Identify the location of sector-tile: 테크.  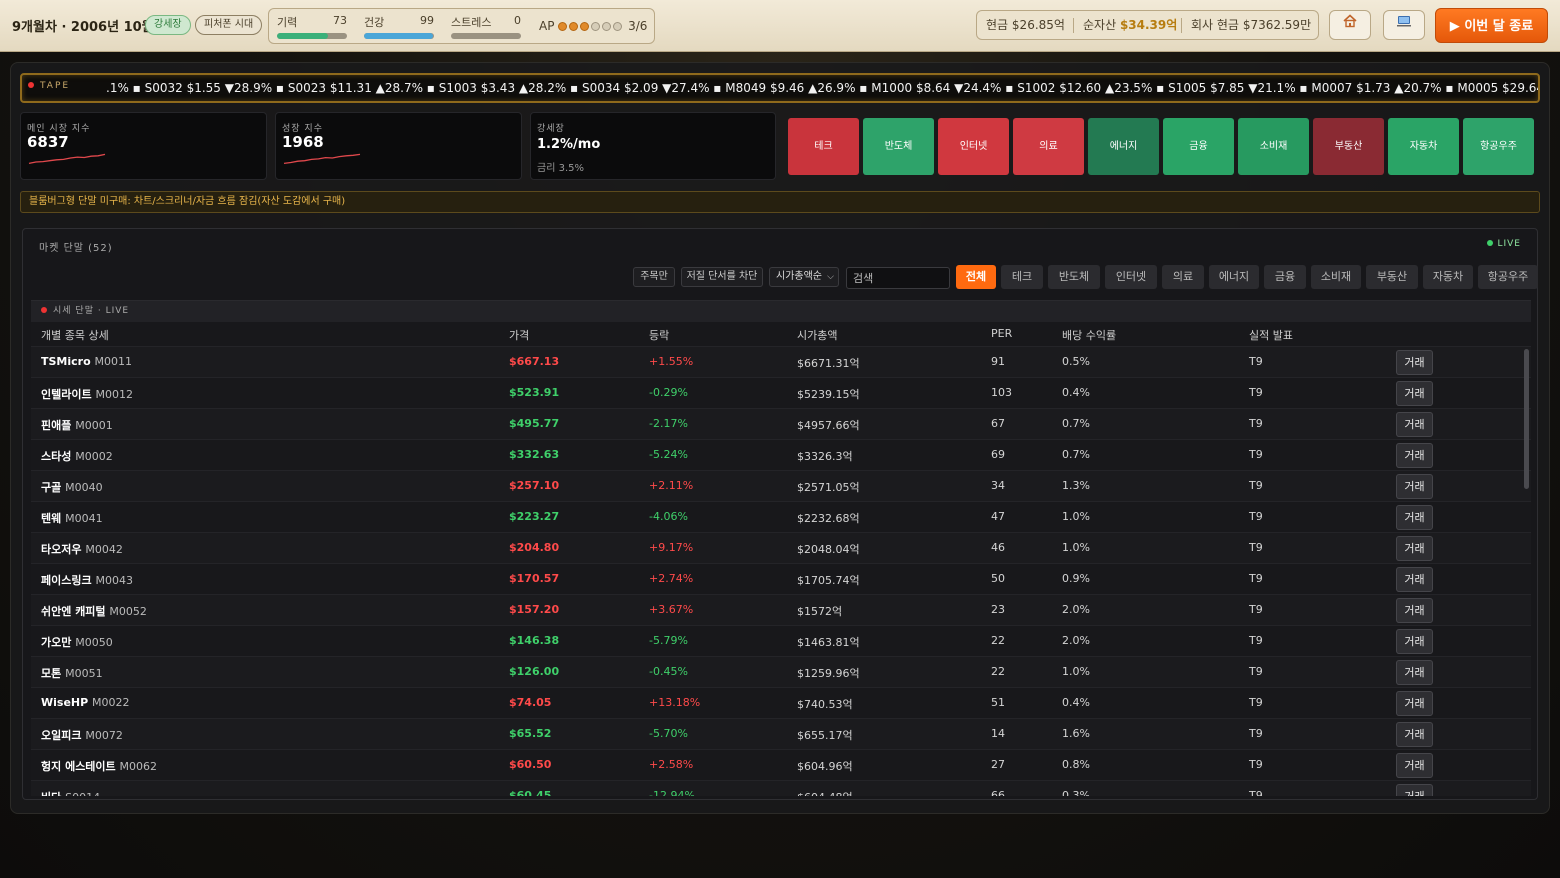
(823, 146).